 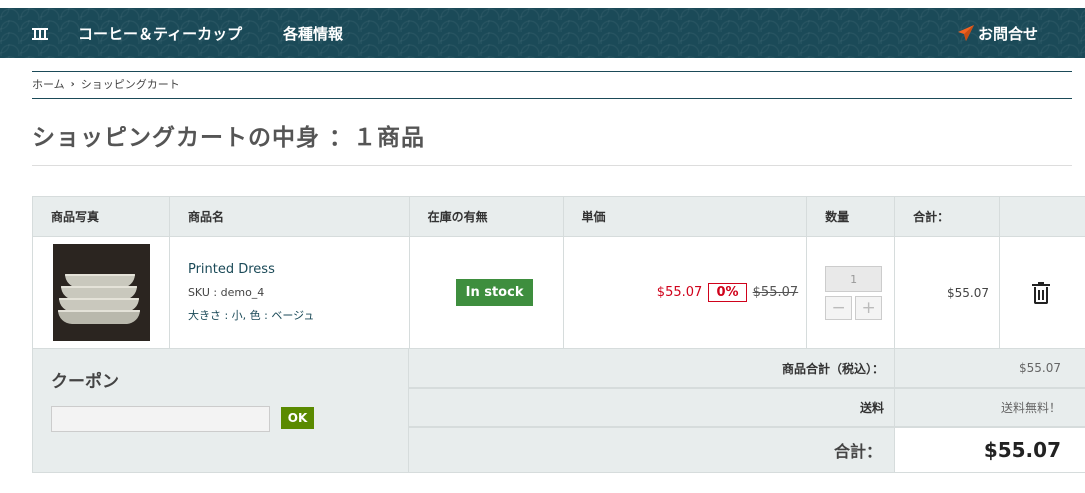 What do you see at coordinates (839, 307) in the screenshot?
I see `quantity-decrease-button: −` at bounding box center [839, 307].